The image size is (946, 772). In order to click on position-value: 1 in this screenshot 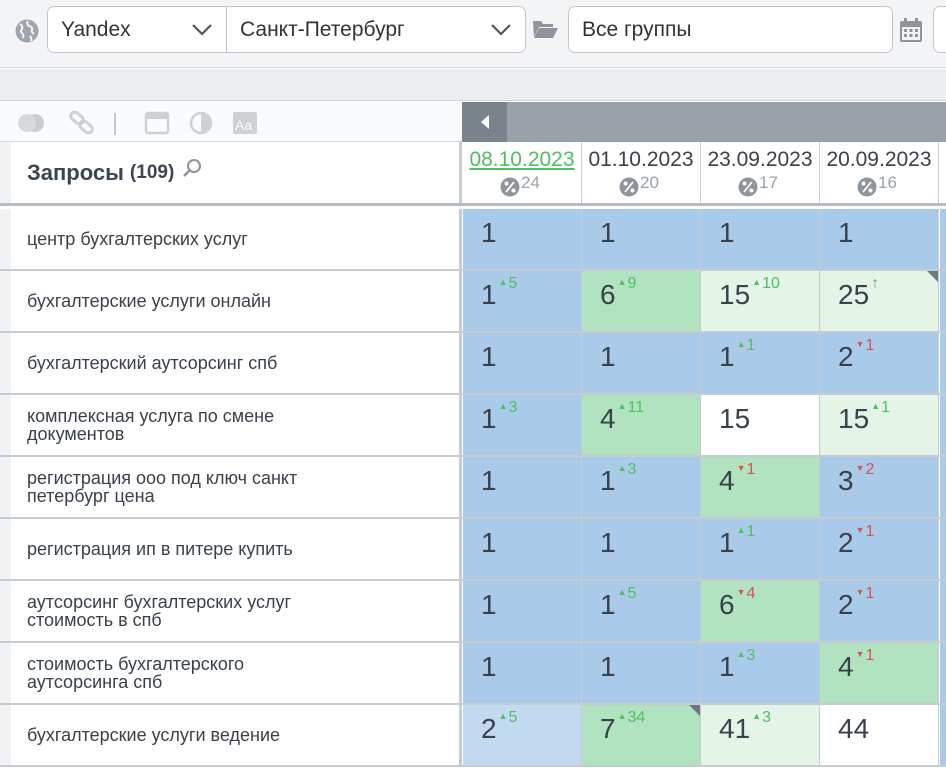, I will do `click(641, 353)`.